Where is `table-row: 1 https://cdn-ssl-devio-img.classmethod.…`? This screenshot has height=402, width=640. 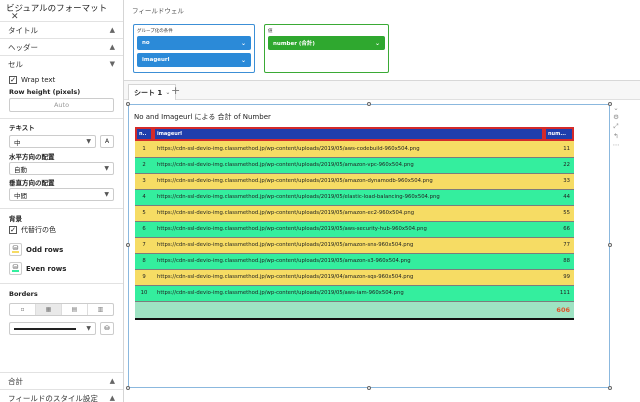 table-row: 1 https://cdn-ssl-devio-img.classmethod.… is located at coordinates (354, 149).